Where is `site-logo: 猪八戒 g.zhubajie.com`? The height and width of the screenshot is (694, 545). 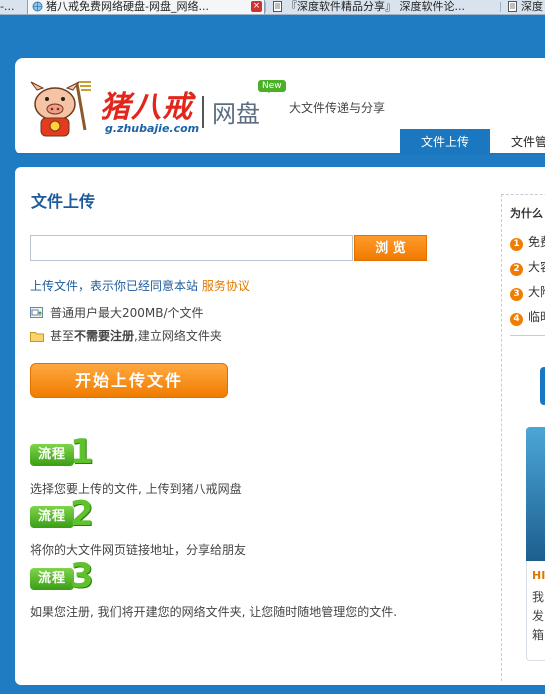 site-logo: 猪八戒 g.zhubajie.com is located at coordinates (125, 110).